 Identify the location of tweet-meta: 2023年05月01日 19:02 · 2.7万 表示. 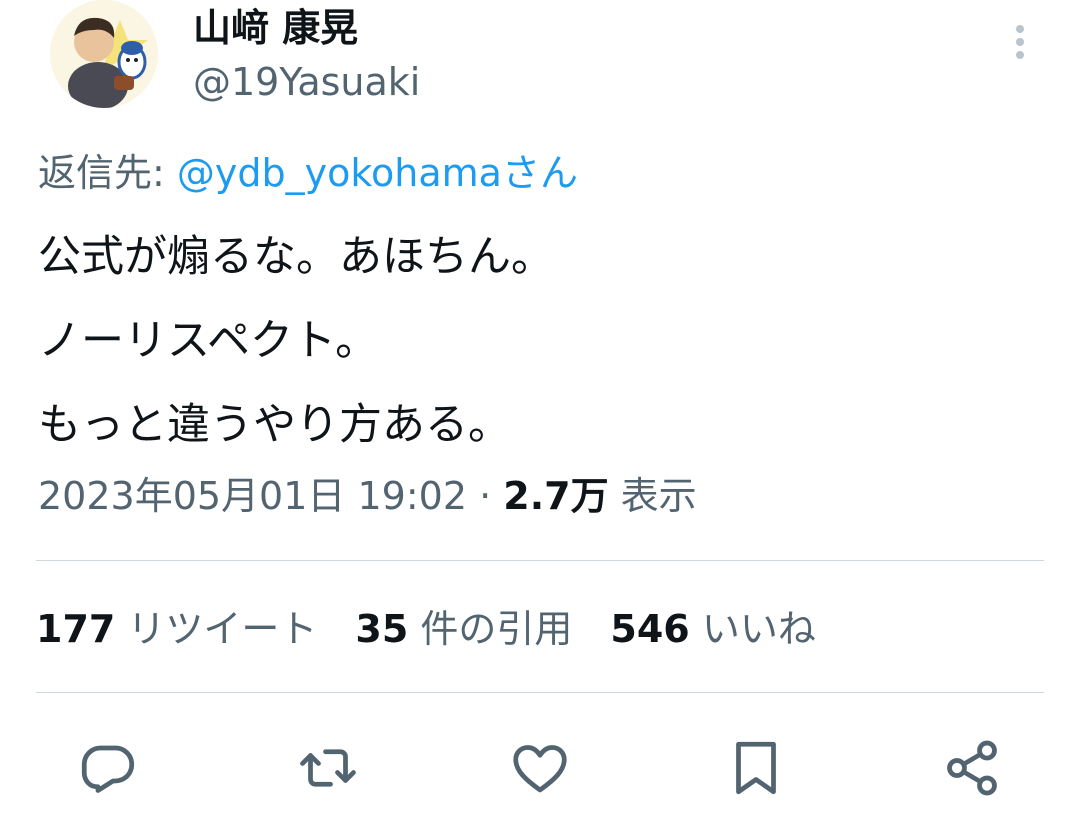
(367, 496).